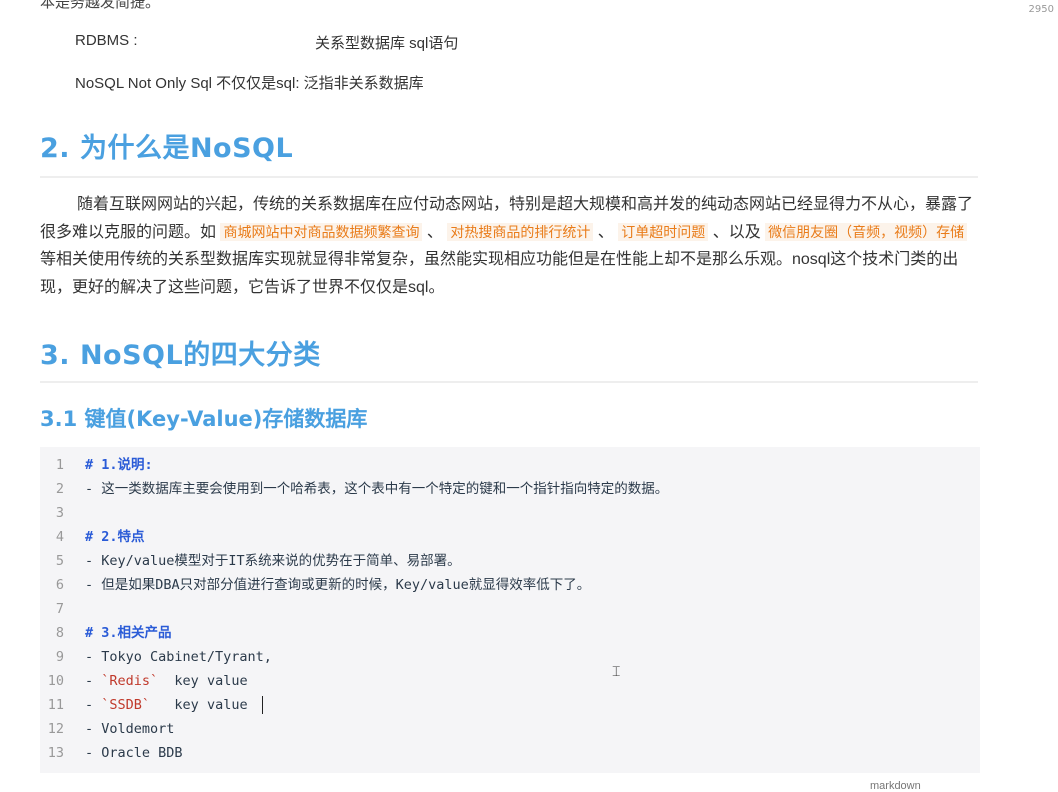 This screenshot has width=1058, height=792. Describe the element at coordinates (59, 489) in the screenshot. I see `line-number: 2` at that location.